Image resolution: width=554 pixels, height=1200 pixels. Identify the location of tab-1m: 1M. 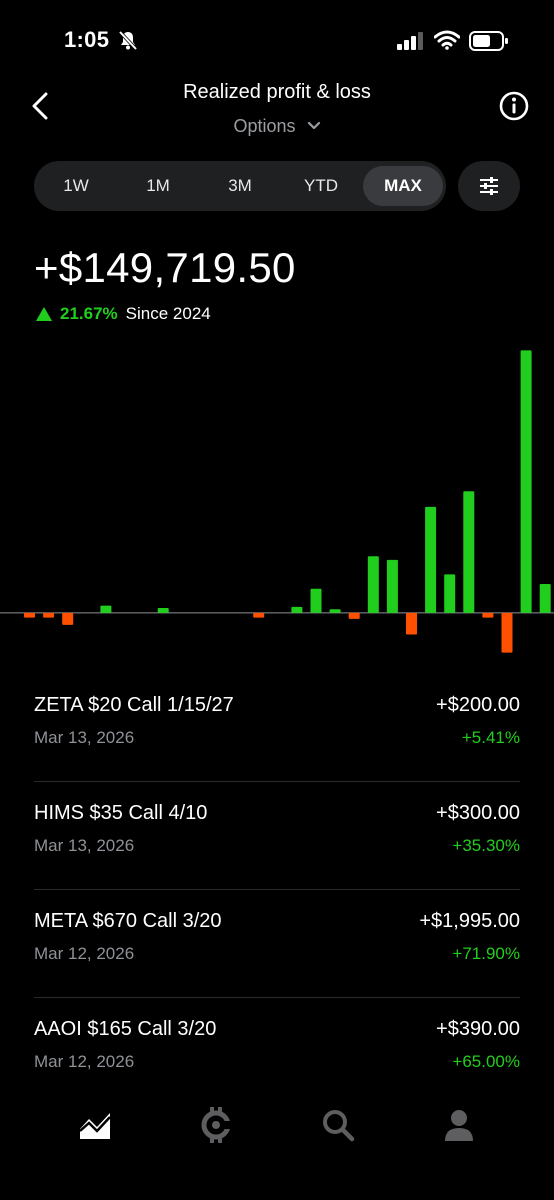
(158, 186).